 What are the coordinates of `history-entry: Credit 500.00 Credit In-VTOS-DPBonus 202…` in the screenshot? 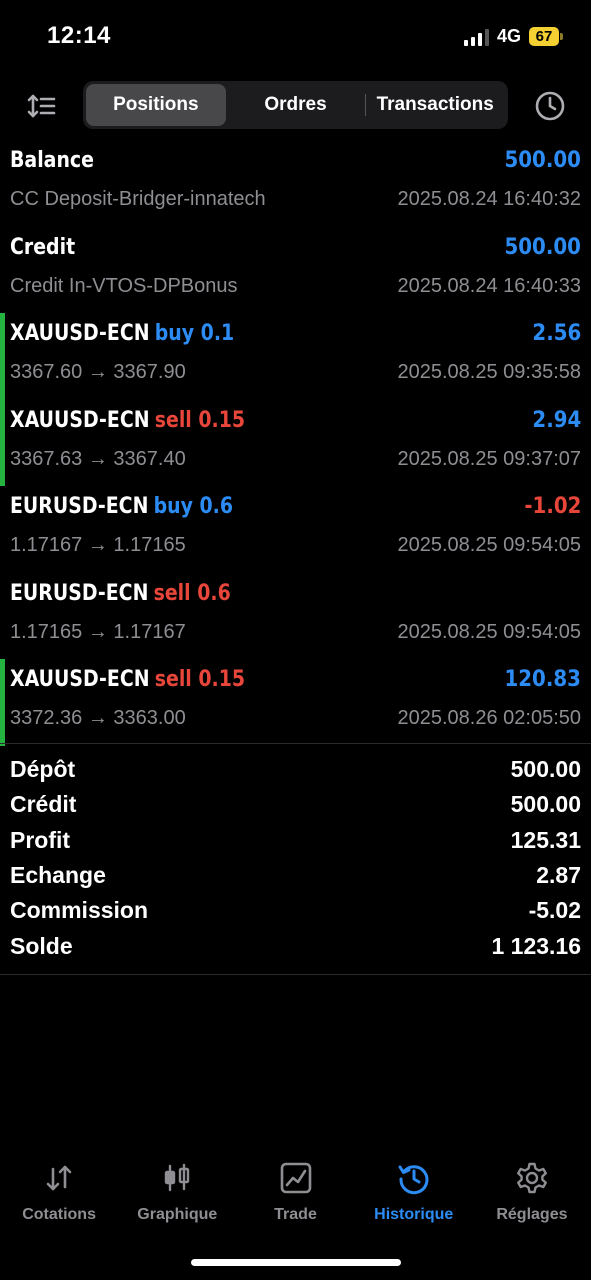 It's located at (295, 270).